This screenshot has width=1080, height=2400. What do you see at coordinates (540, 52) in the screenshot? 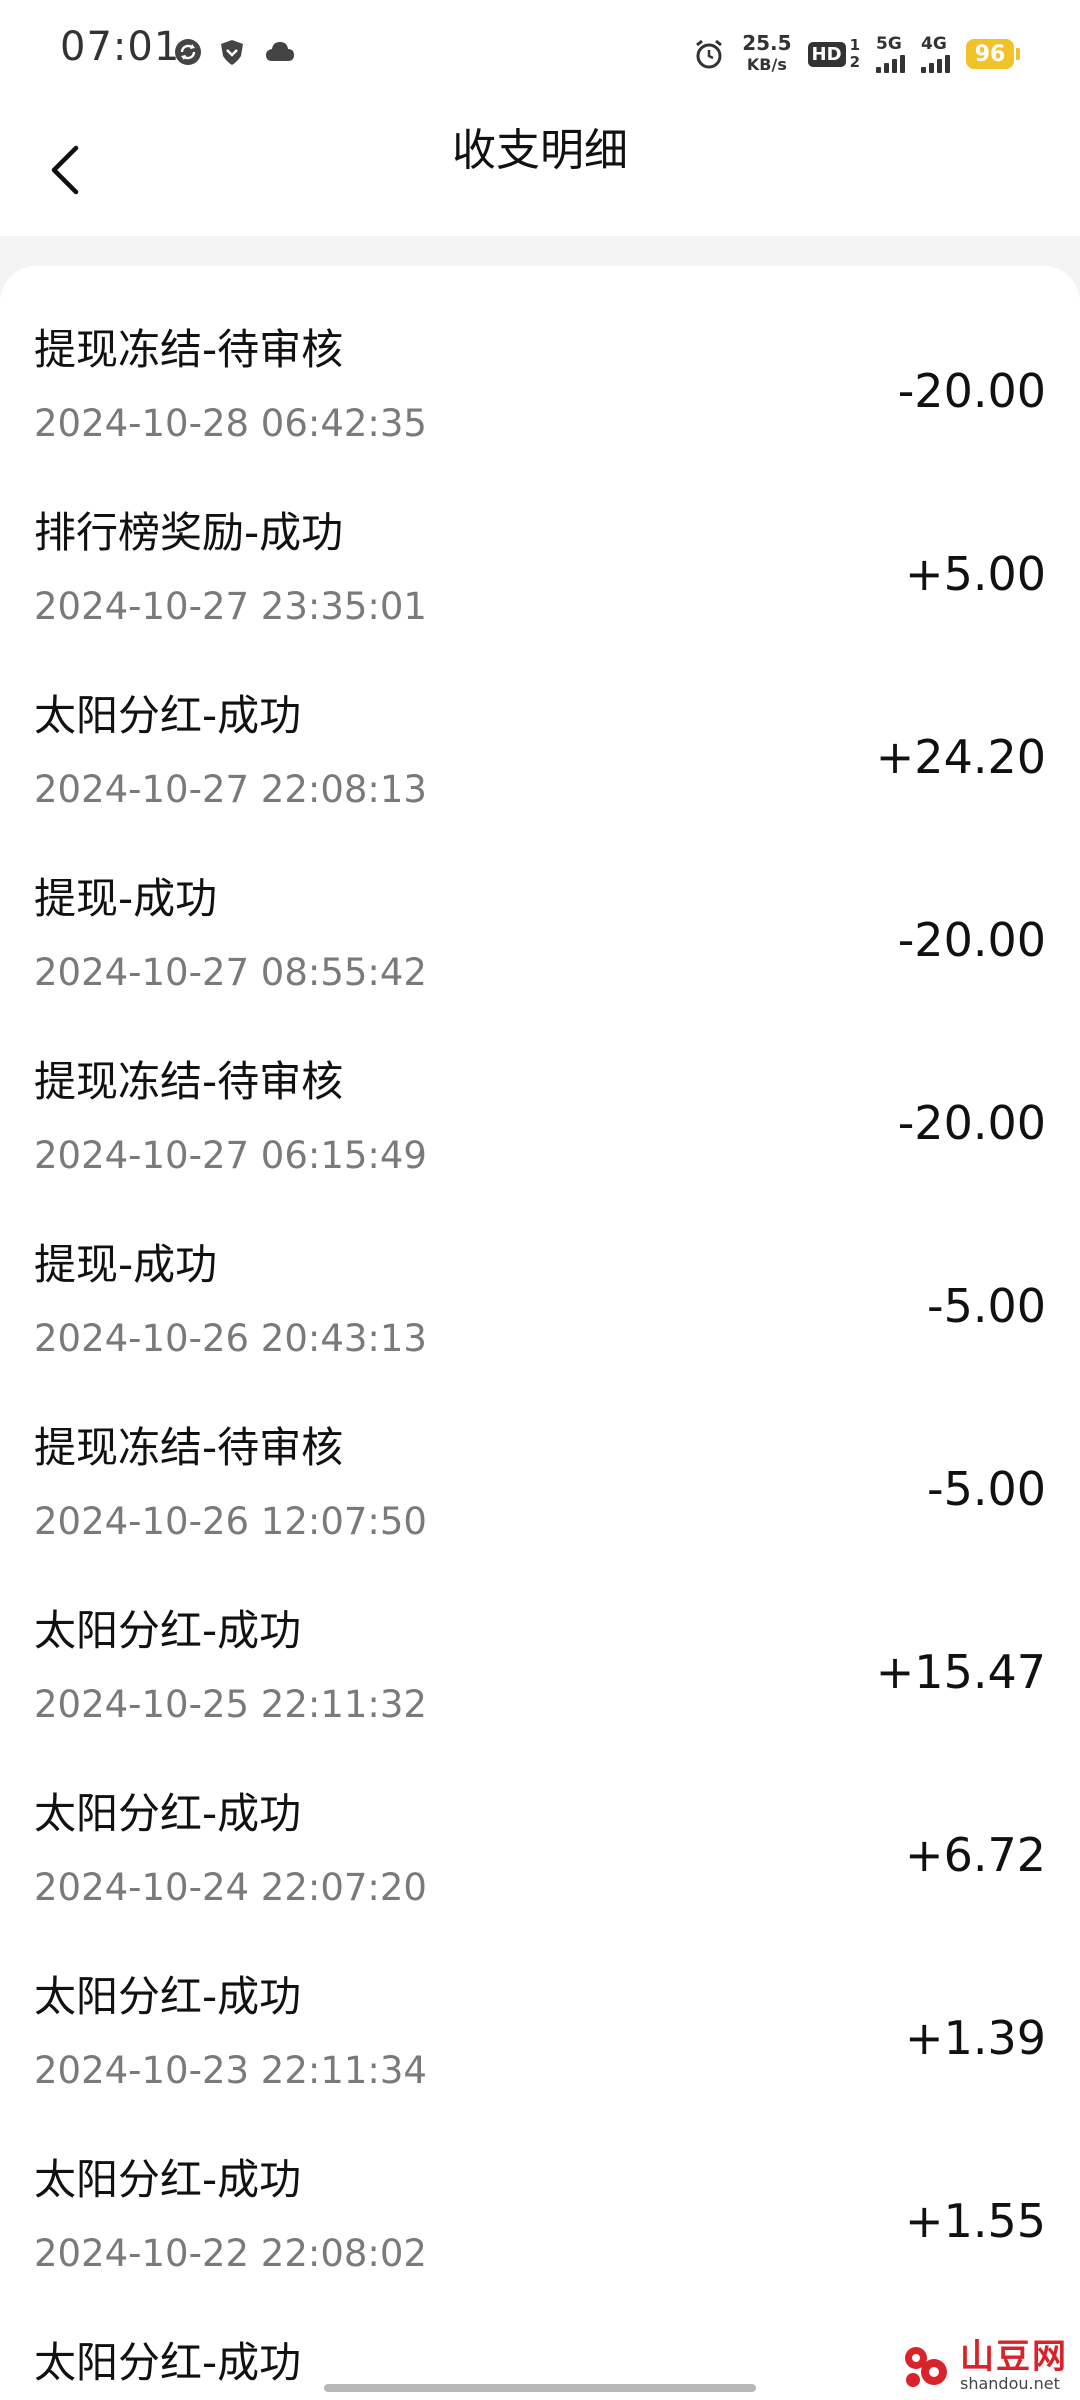
I see `status-bar: 07:01 25.5 KB/s HD 1 2 5G 4G 96` at bounding box center [540, 52].